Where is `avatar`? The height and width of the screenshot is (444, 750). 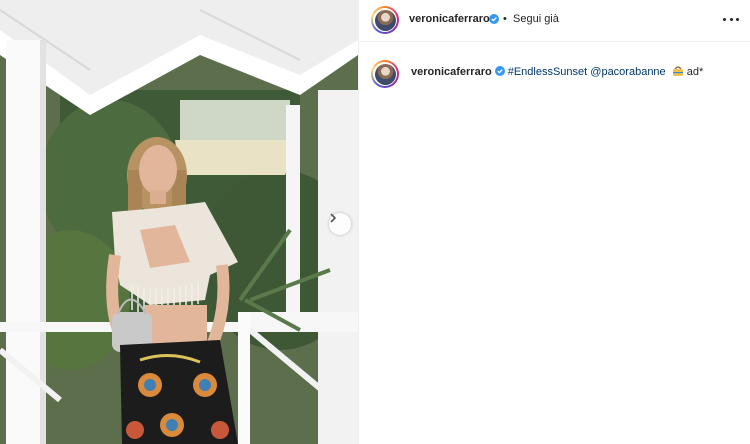 avatar is located at coordinates (385, 20).